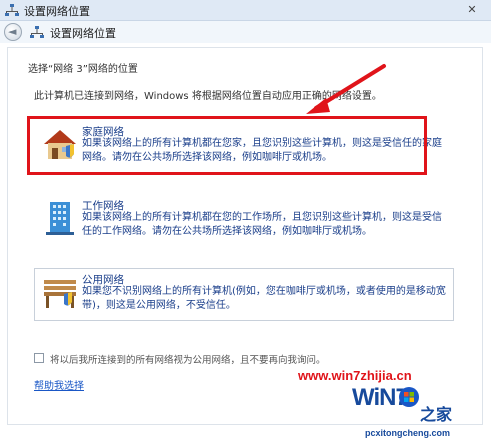  I want to click on page-title: 设置网络位置, so click(83, 33).